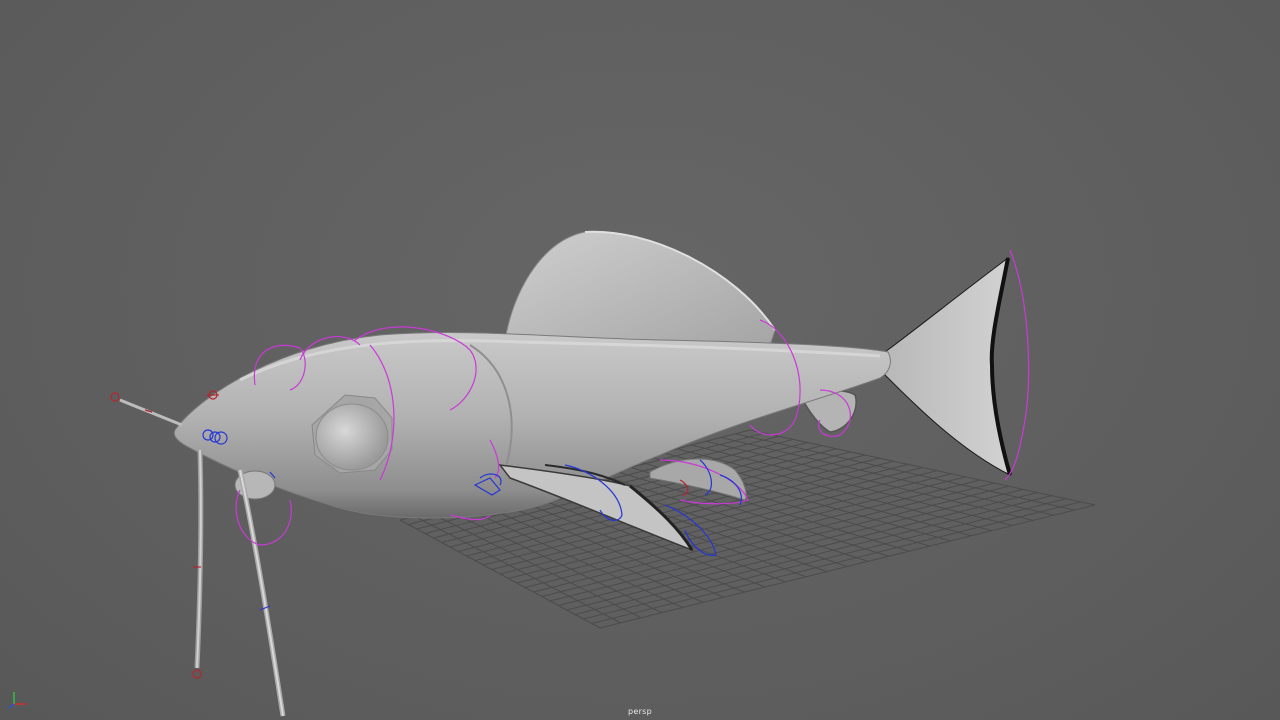  What do you see at coordinates (1017, 365) in the screenshot?
I see `tail-ctrl` at bounding box center [1017, 365].